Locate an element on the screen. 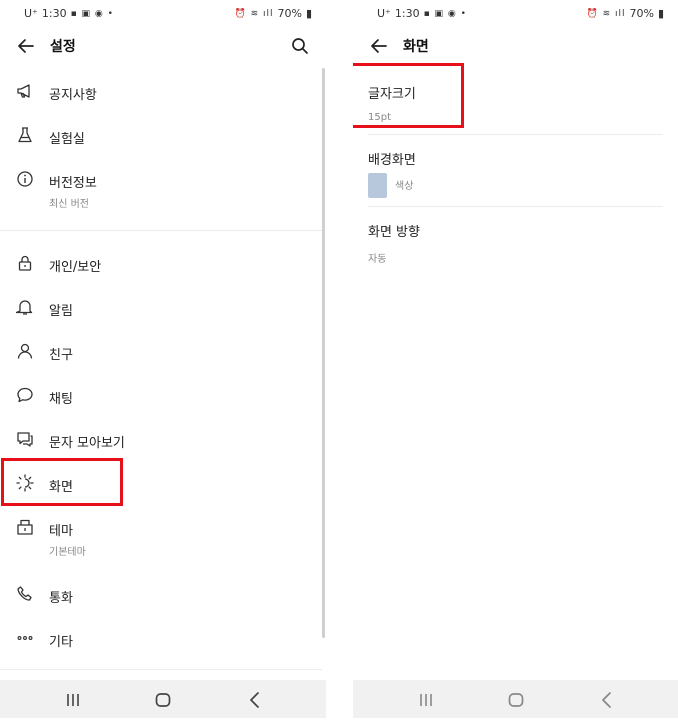  app-bar: 설정 is located at coordinates (163, 46).